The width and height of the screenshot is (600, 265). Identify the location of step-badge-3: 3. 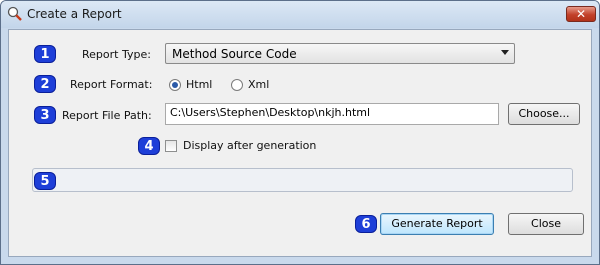
(45, 115).